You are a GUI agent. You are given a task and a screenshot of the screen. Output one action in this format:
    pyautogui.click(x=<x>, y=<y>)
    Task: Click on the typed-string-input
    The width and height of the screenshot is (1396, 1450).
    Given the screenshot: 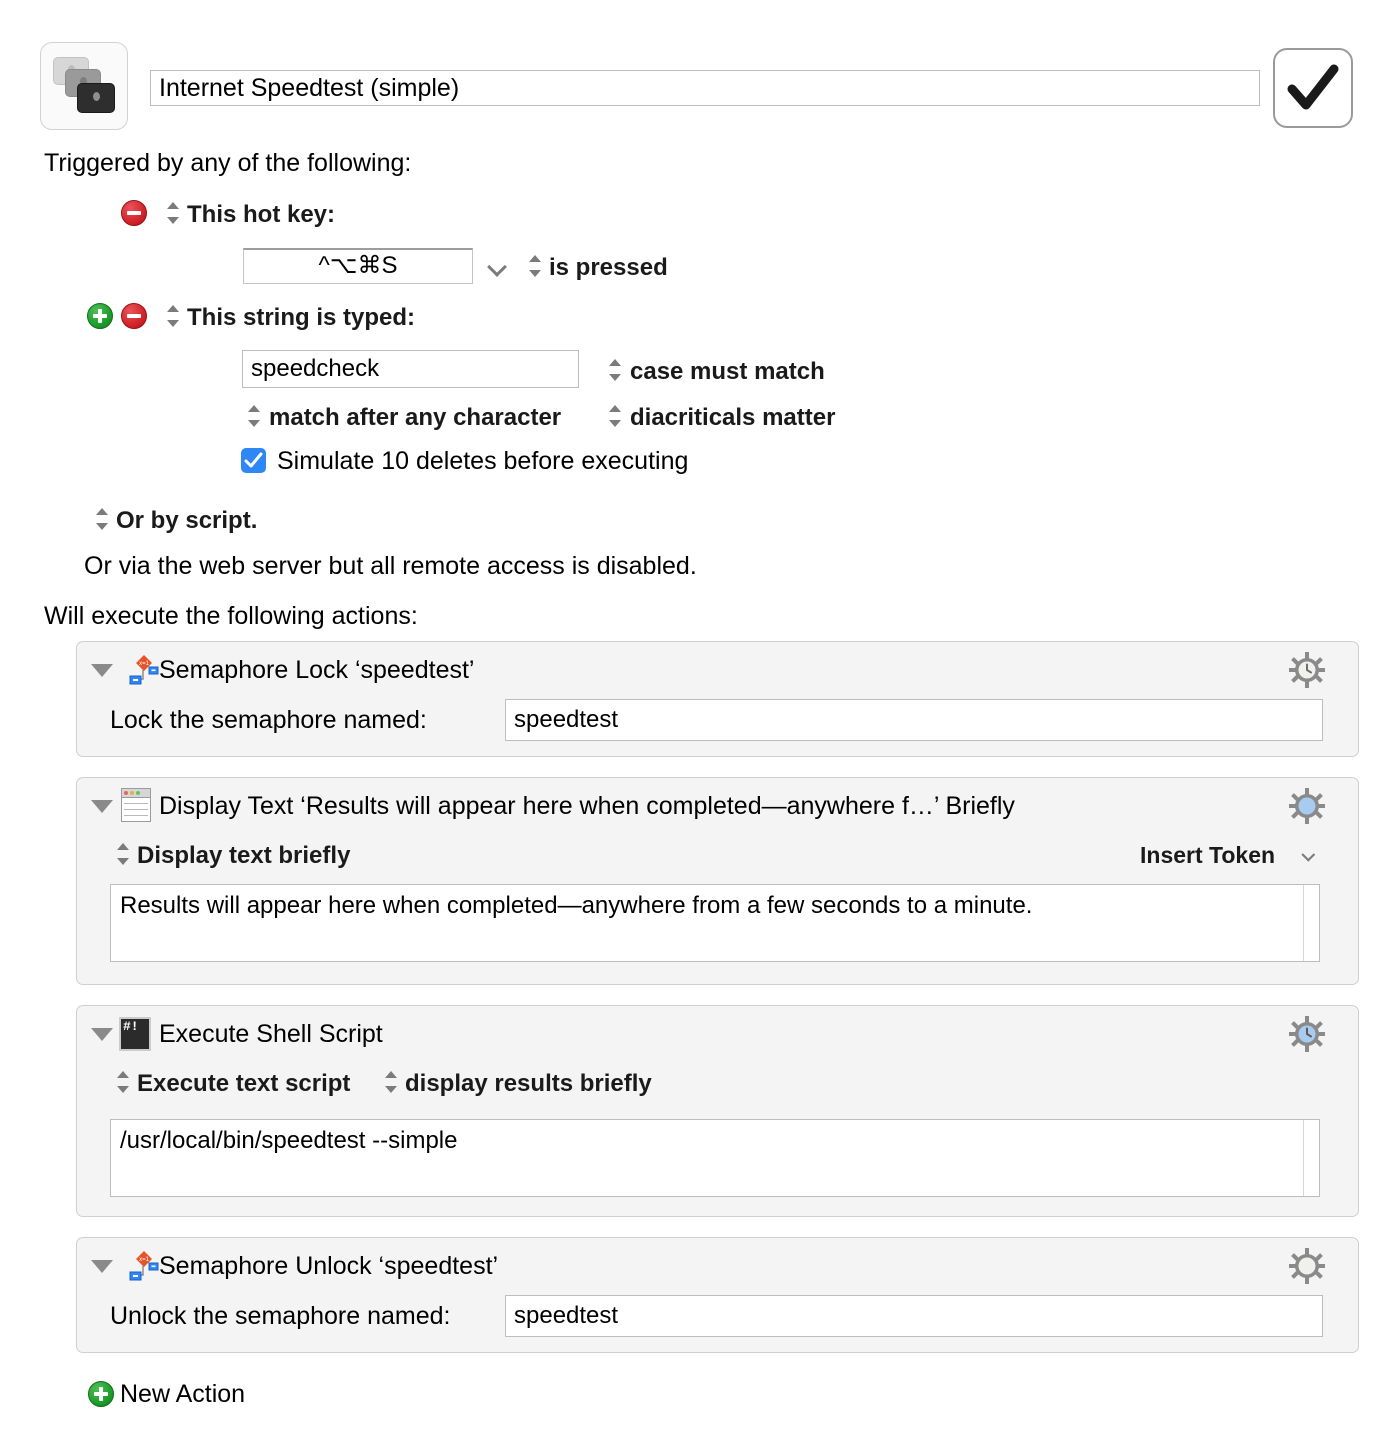 What is the action you would take?
    pyautogui.click(x=410, y=369)
    